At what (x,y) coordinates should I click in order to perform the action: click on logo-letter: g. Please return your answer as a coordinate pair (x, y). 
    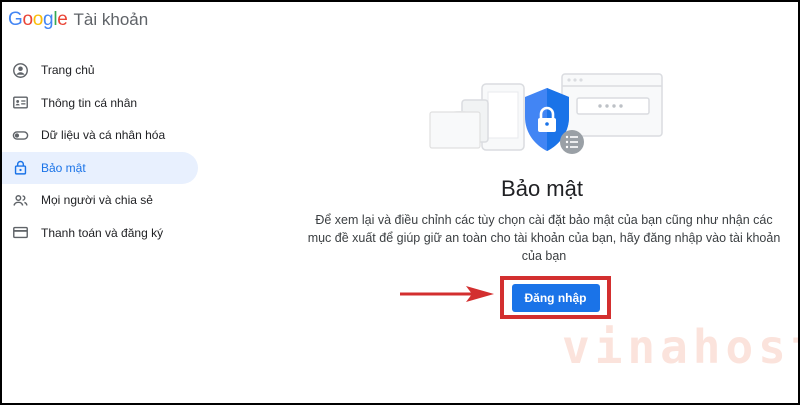
    Looking at the image, I should click on (48, 19).